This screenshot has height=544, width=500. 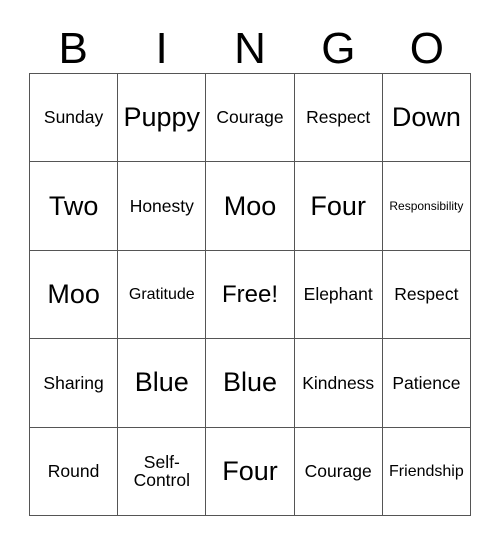 I want to click on bingo-cell: Honesty, so click(x=162, y=206).